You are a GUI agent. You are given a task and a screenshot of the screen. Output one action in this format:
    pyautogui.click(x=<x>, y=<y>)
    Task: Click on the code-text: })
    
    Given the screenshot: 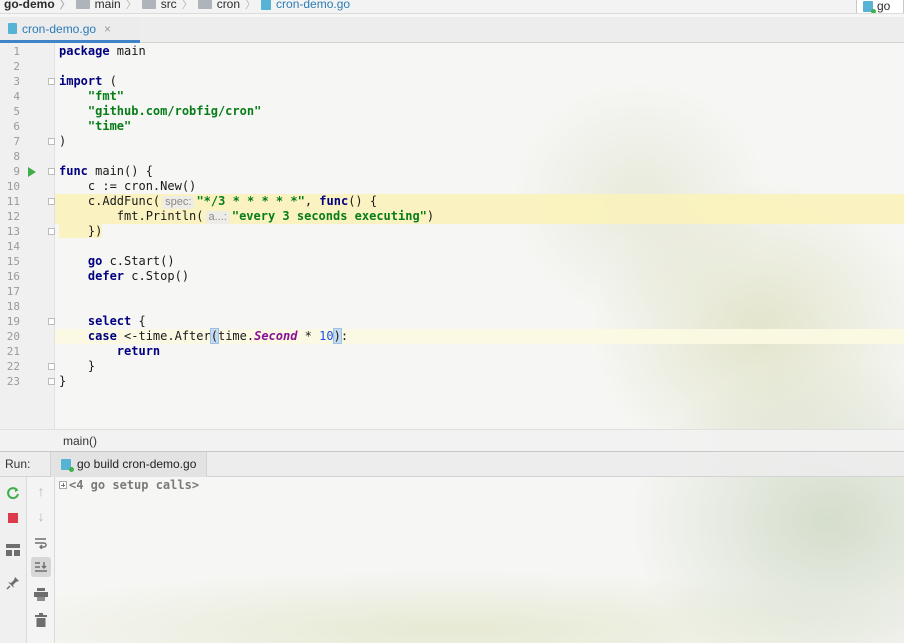 What is the action you would take?
    pyautogui.click(x=81, y=231)
    